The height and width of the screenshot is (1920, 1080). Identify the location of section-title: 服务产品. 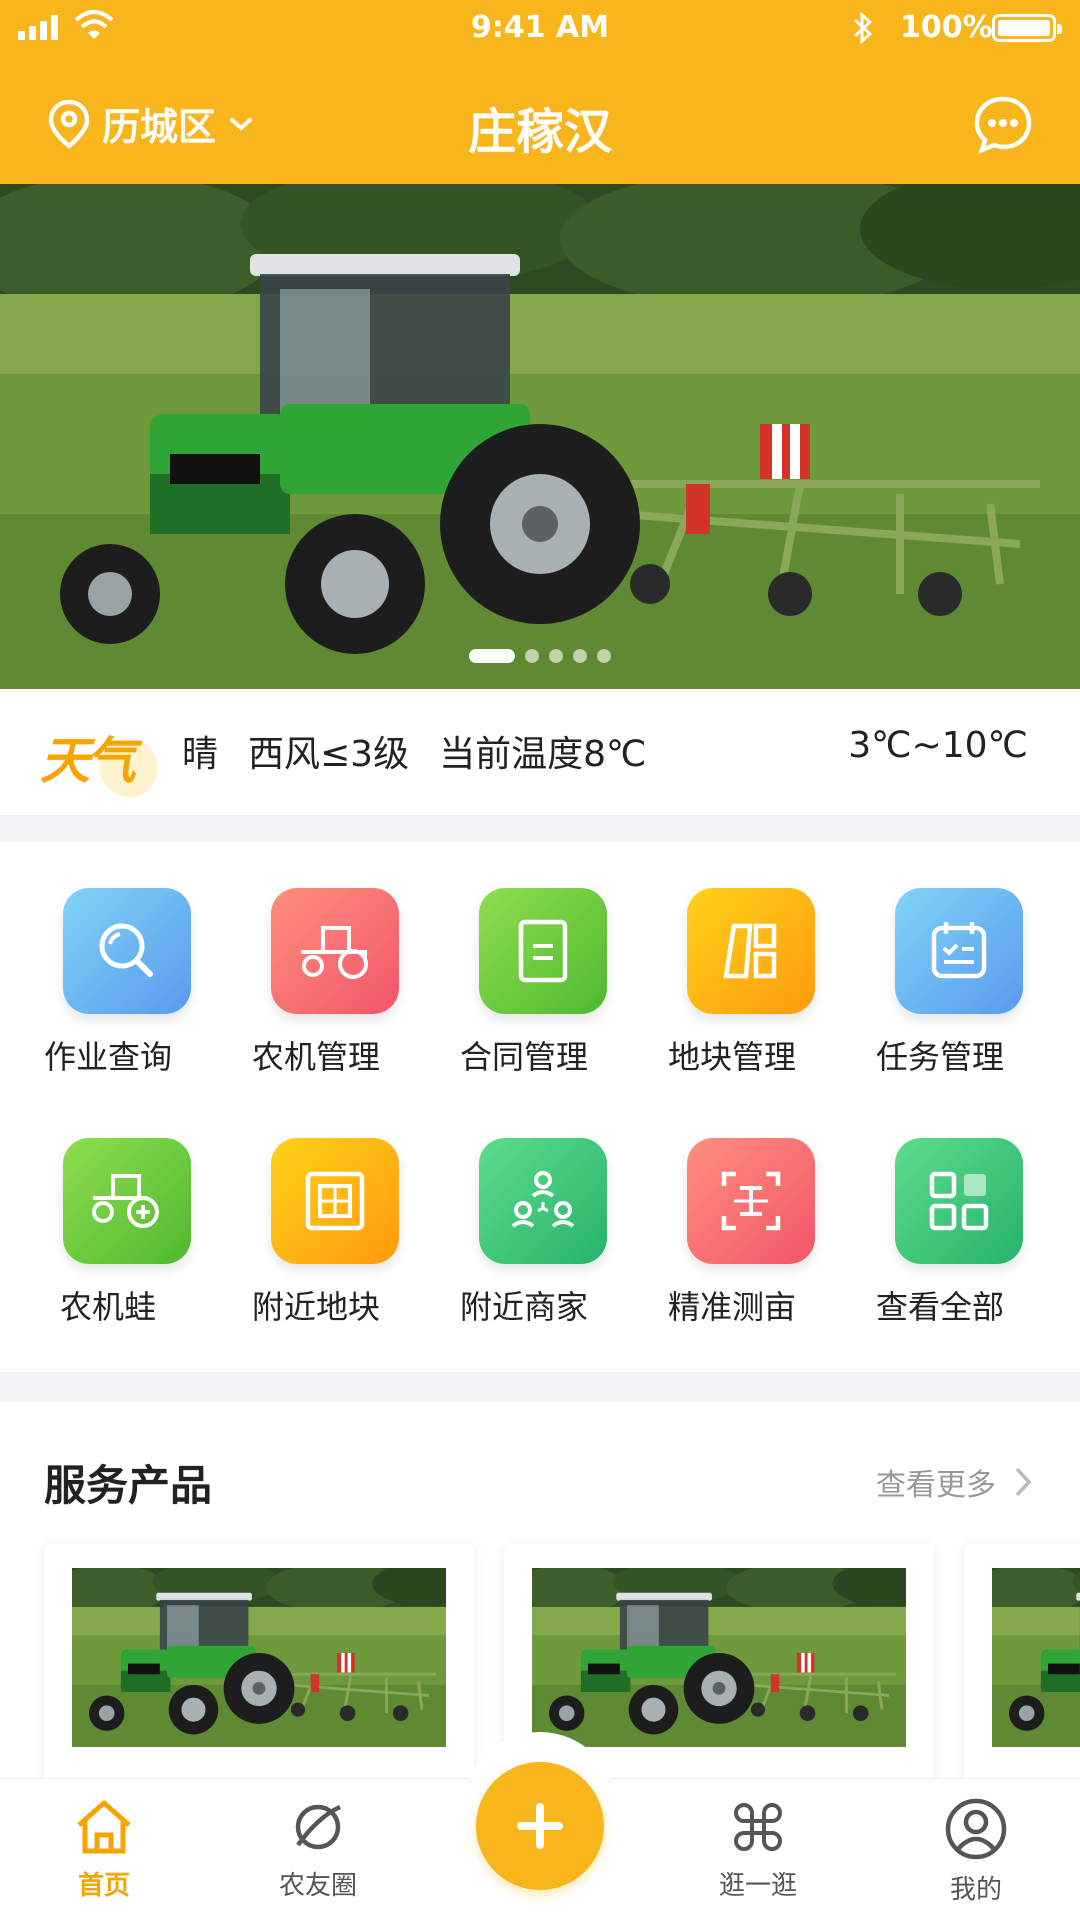
(128, 1485).